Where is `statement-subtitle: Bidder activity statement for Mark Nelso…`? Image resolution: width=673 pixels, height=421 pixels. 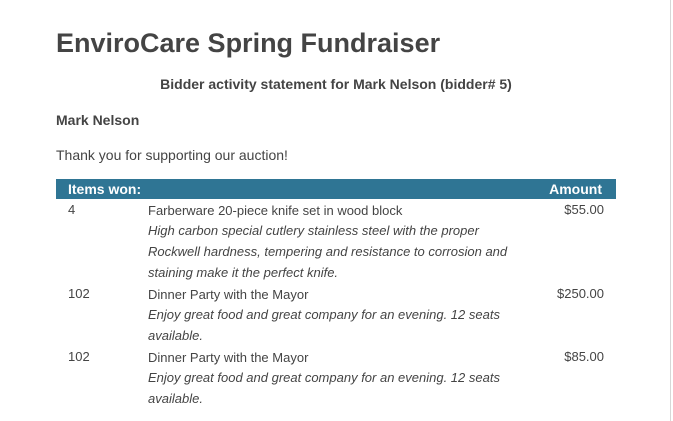
statement-subtitle: Bidder activity statement for Mark Nelso… is located at coordinates (336, 84).